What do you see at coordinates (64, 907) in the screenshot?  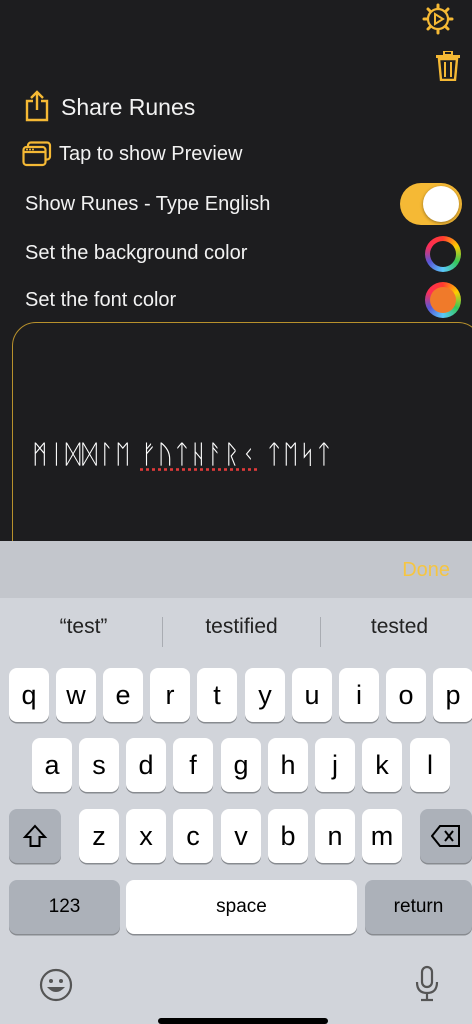 I see `numbers-key: 123` at bounding box center [64, 907].